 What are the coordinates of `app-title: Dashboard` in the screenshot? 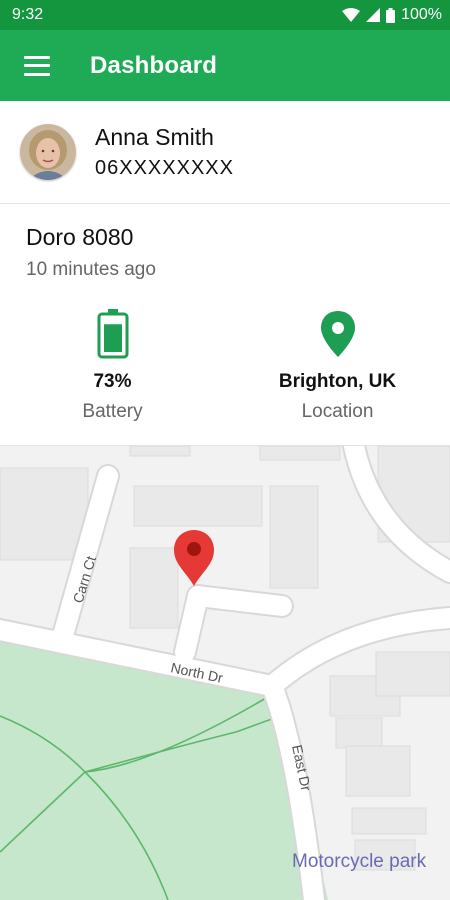 It's located at (154, 65).